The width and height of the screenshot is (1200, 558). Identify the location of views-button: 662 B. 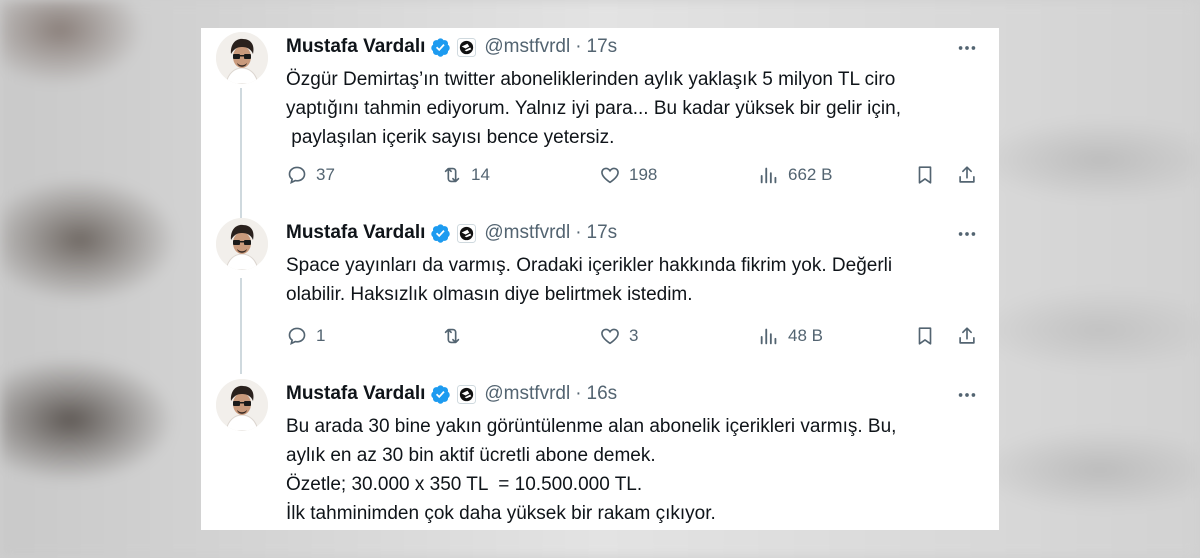
(795, 175).